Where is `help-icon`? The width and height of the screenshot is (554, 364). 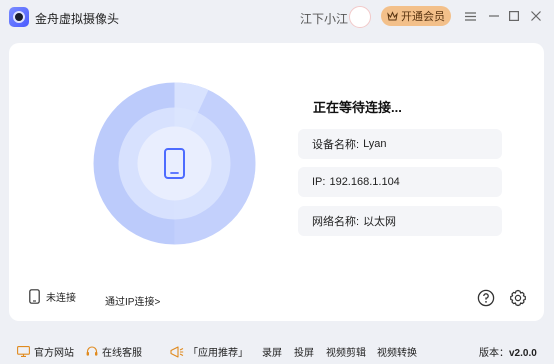 help-icon is located at coordinates (486, 298).